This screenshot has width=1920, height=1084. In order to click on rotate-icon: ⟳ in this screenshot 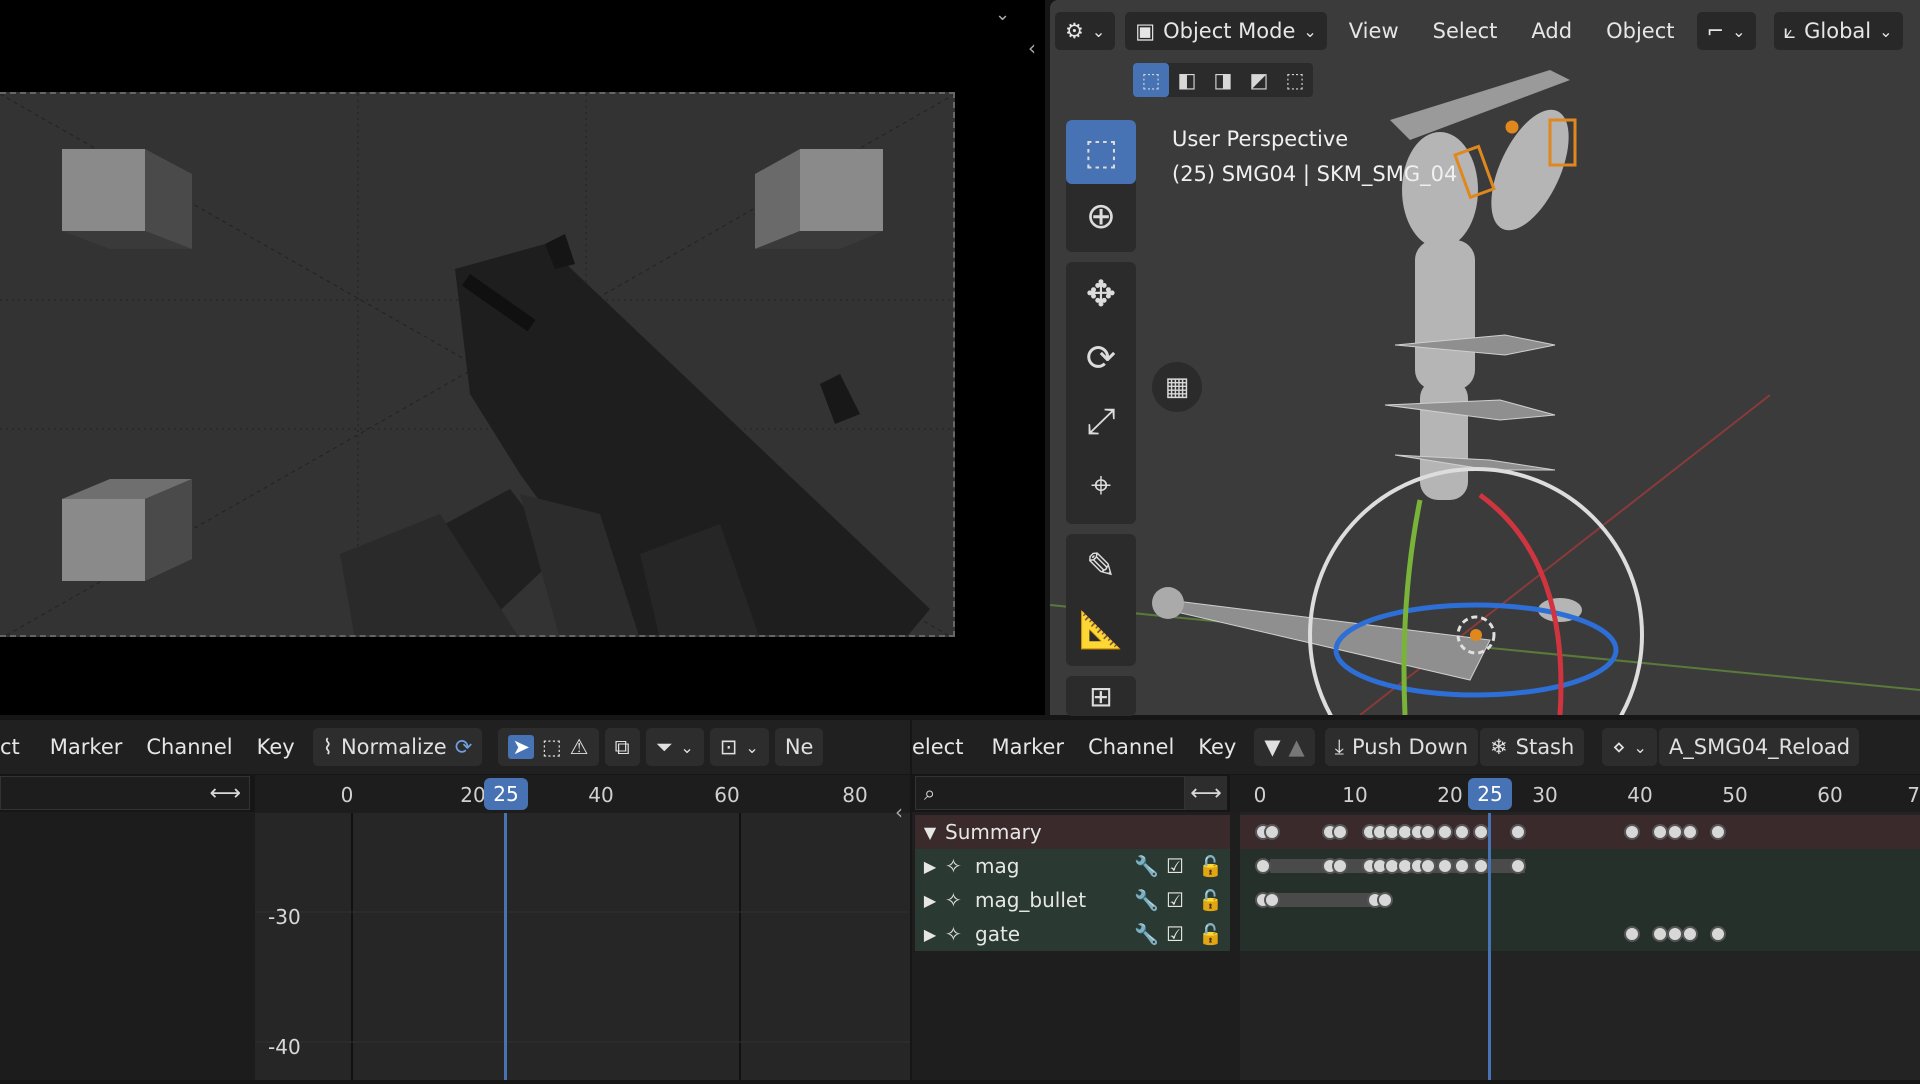, I will do `click(1101, 358)`.